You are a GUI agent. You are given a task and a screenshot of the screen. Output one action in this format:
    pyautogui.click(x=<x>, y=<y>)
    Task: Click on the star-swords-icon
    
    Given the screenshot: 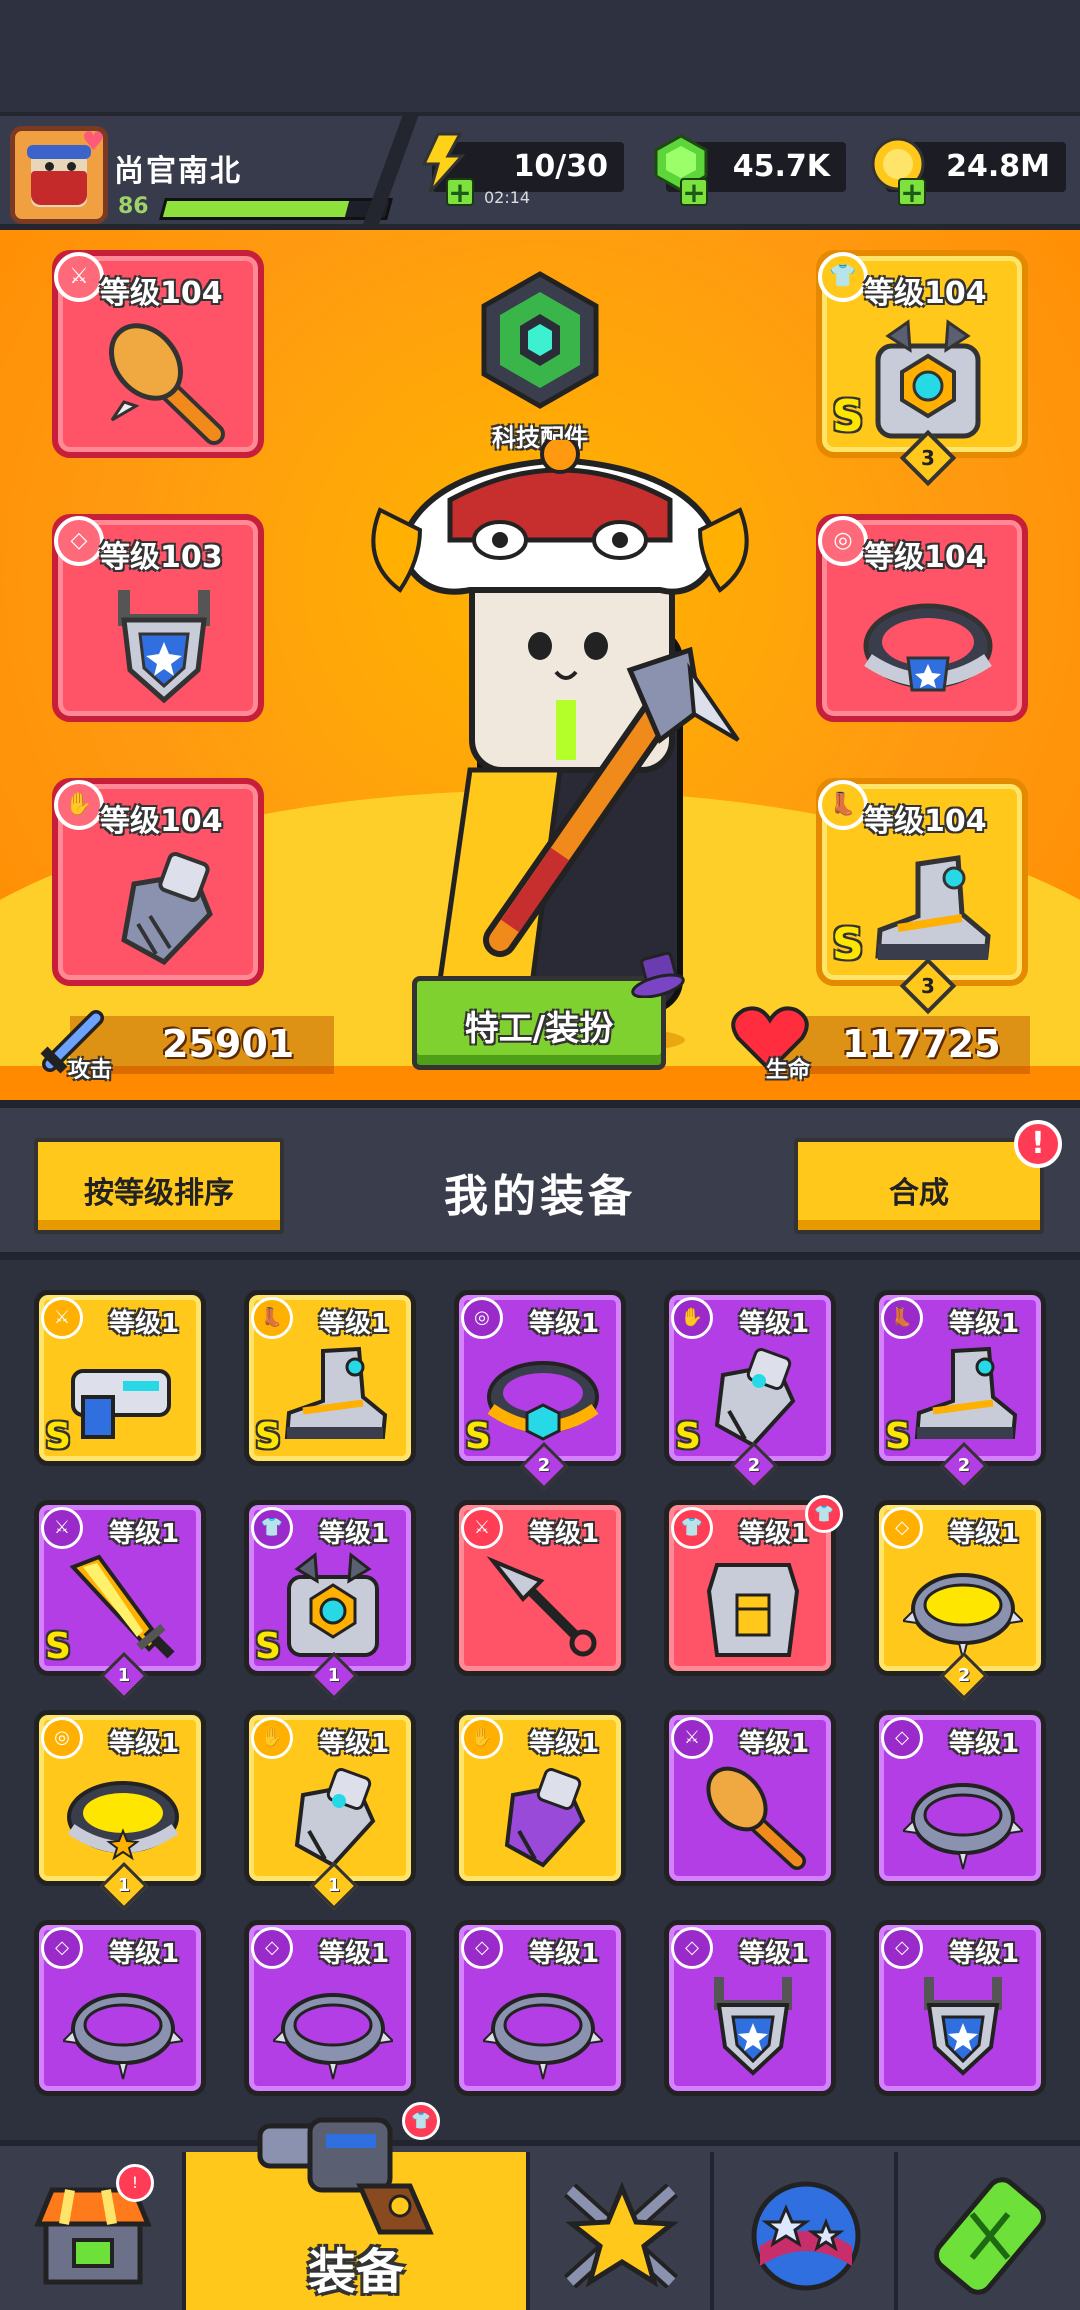 What is the action you would take?
    pyautogui.click(x=621, y=2235)
    